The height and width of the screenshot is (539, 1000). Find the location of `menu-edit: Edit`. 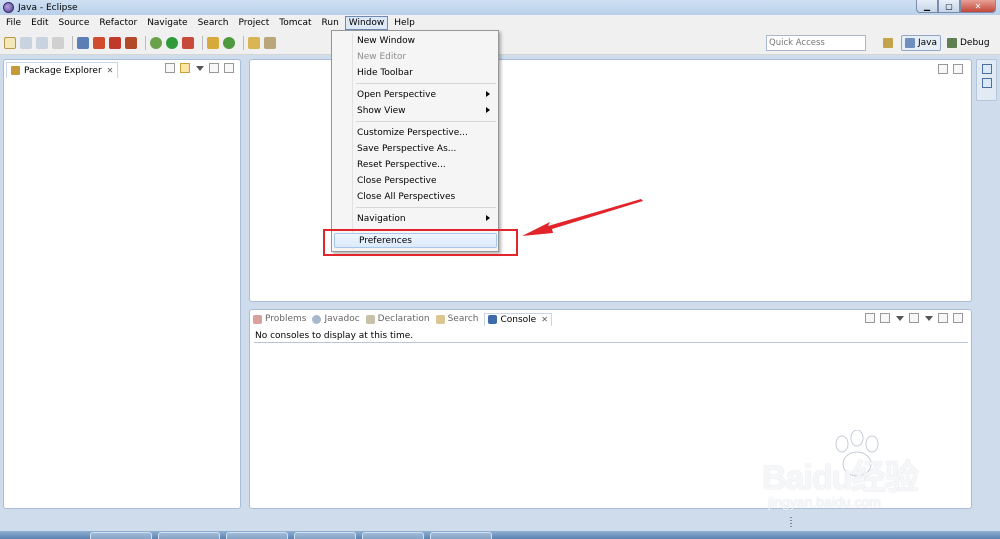

menu-edit: Edit is located at coordinates (39, 23).